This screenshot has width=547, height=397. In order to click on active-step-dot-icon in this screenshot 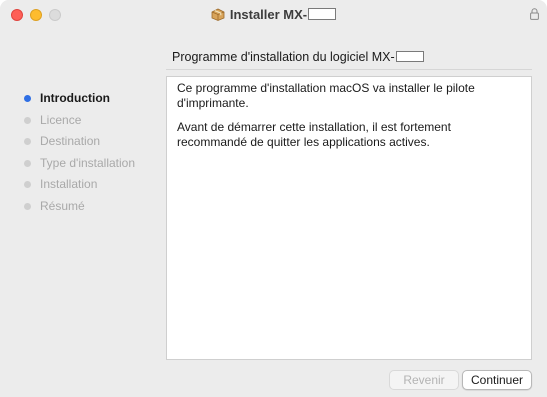, I will do `click(27, 98)`.